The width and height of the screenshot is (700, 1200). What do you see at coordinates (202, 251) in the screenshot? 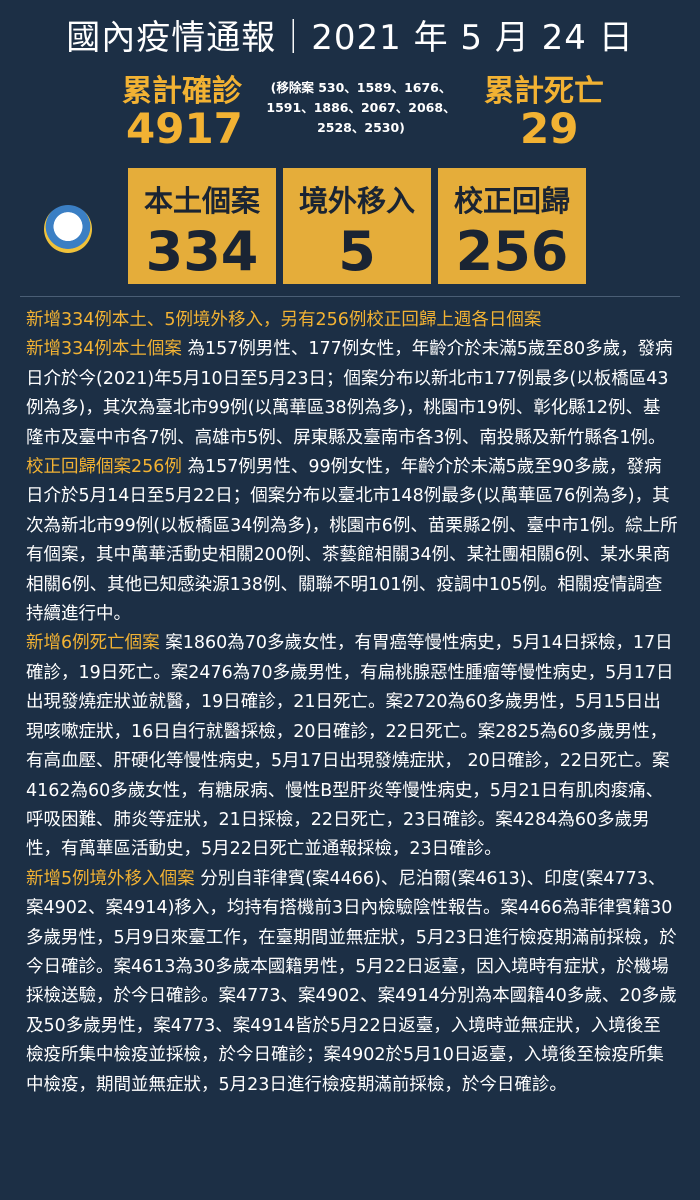
I see `domestic-cases-value: 334` at bounding box center [202, 251].